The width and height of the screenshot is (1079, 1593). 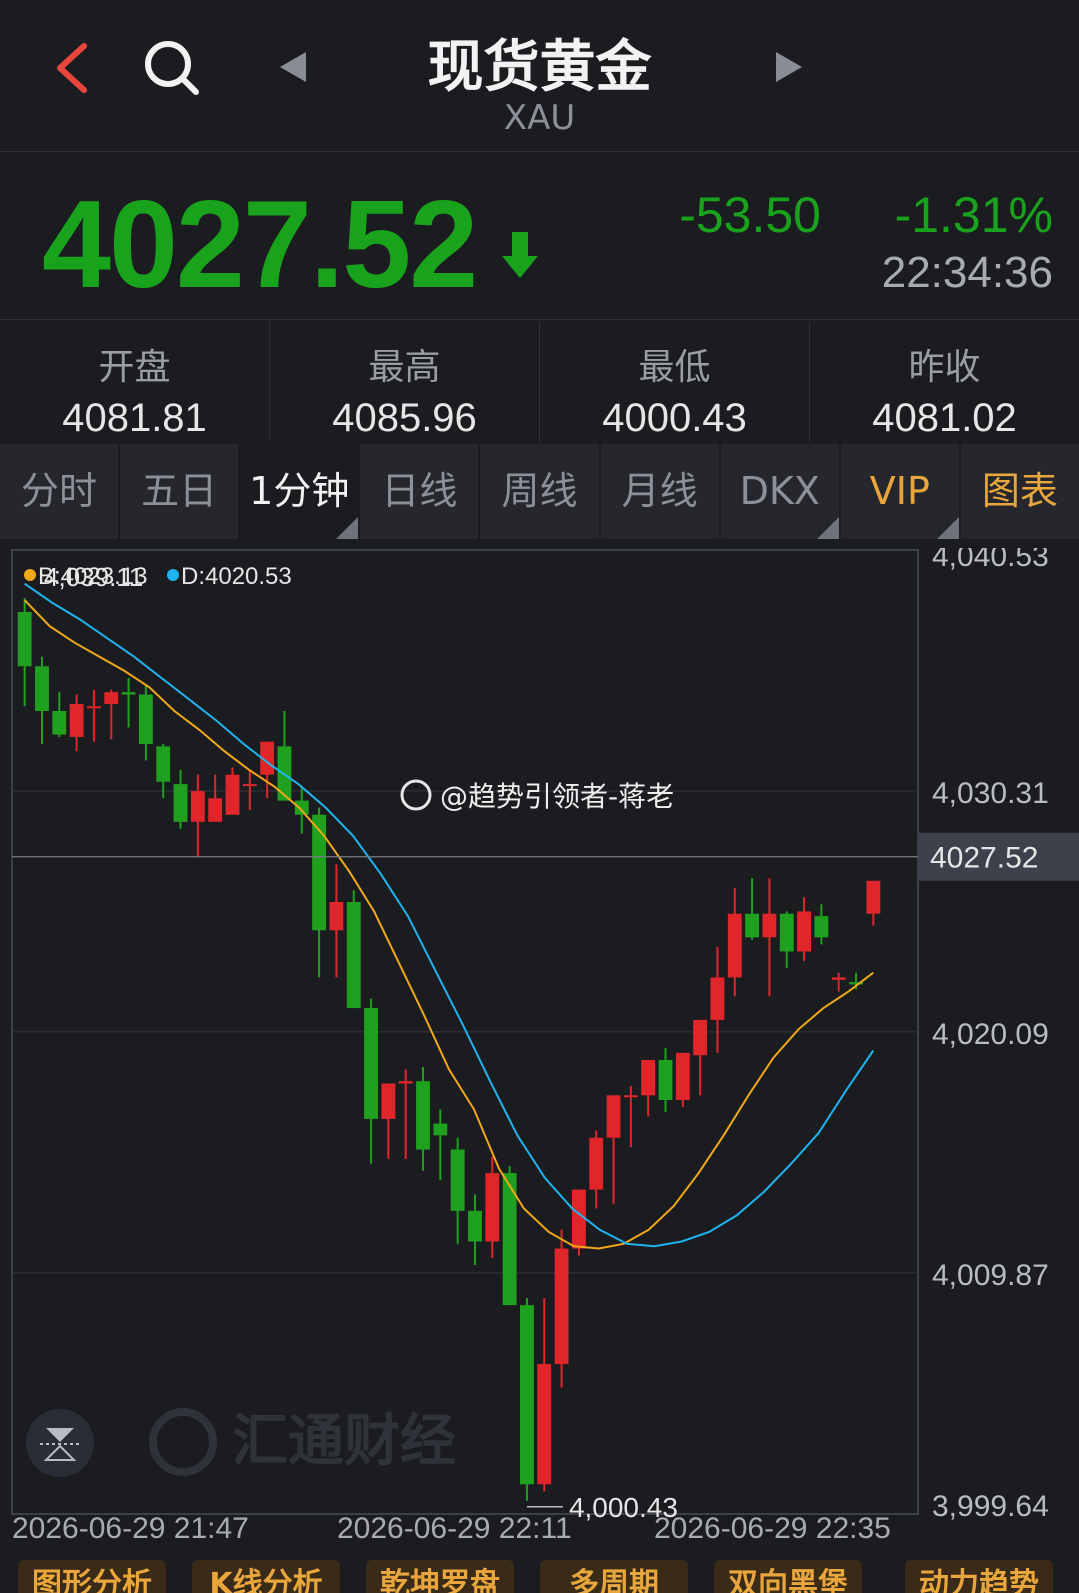 I want to click on legend-label: D:4020.53, so click(x=236, y=576).